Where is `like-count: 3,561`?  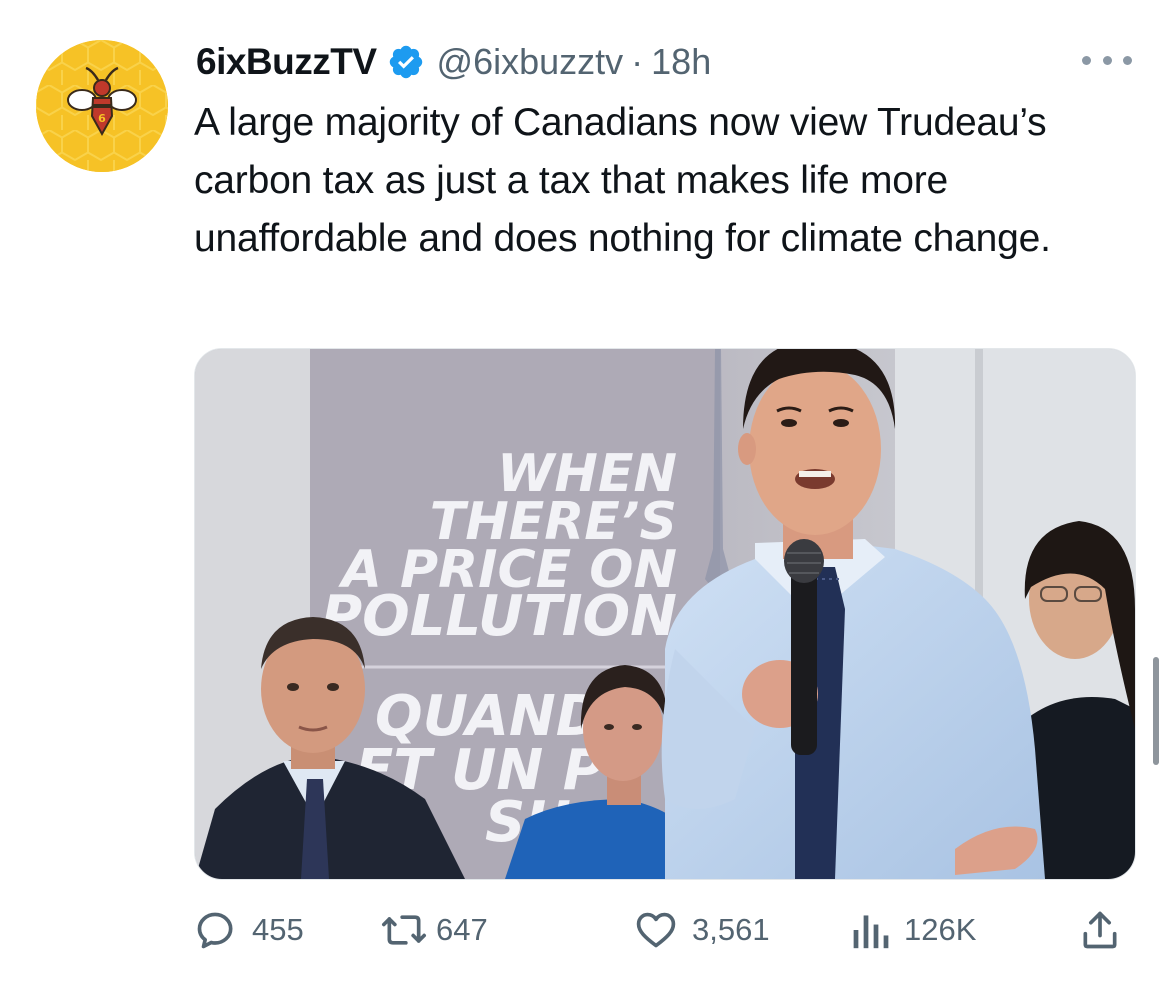 like-count: 3,561 is located at coordinates (731, 929).